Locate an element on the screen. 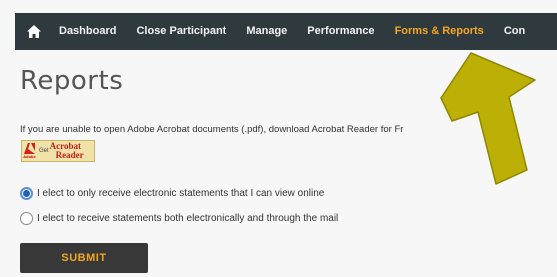 The height and width of the screenshot is (277, 557). adobe-logo-icon: Adobe is located at coordinates (29, 151).